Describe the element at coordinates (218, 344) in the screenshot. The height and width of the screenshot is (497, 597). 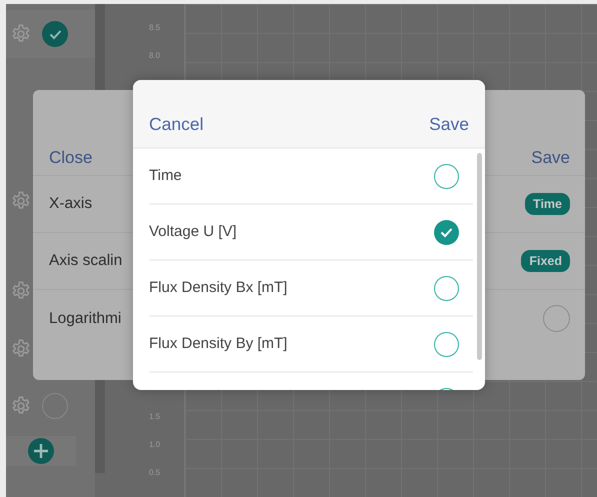
I see `option-label: Flux Density By [mT]` at that location.